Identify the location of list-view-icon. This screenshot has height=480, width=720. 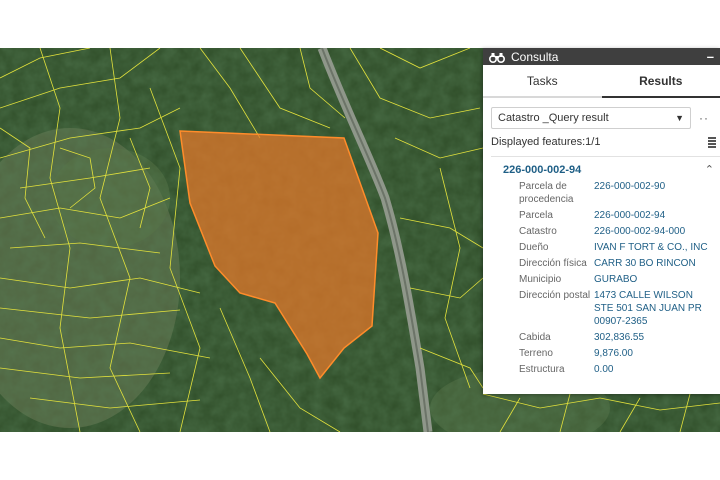
(712, 142).